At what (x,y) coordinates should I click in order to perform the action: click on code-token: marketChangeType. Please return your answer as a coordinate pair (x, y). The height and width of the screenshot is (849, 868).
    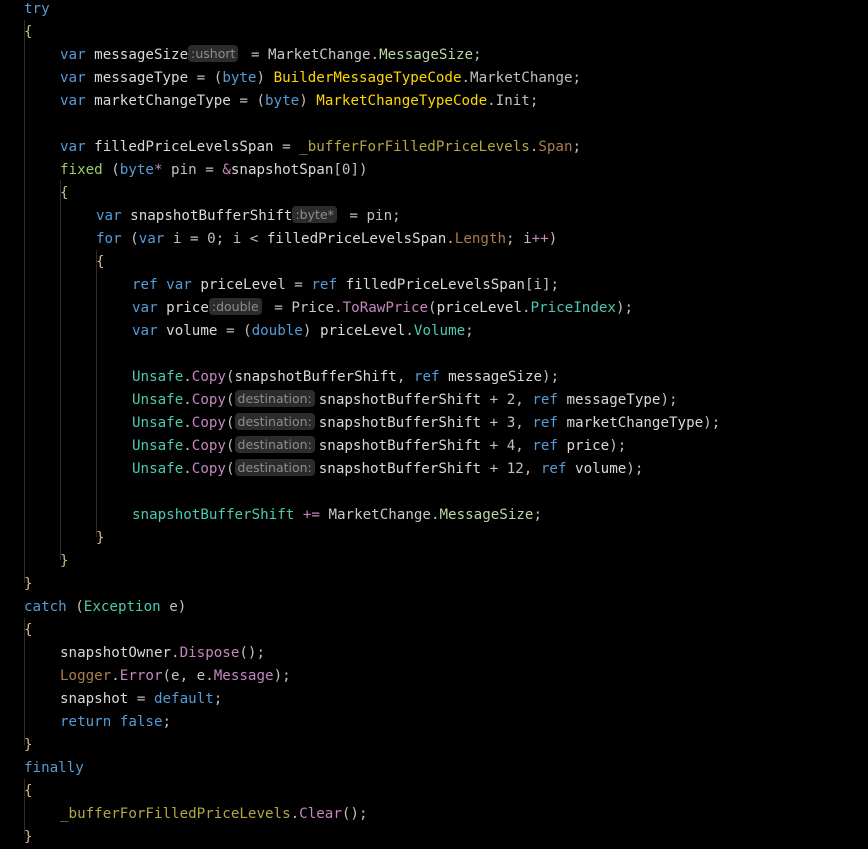
    Looking at the image, I should click on (162, 101).